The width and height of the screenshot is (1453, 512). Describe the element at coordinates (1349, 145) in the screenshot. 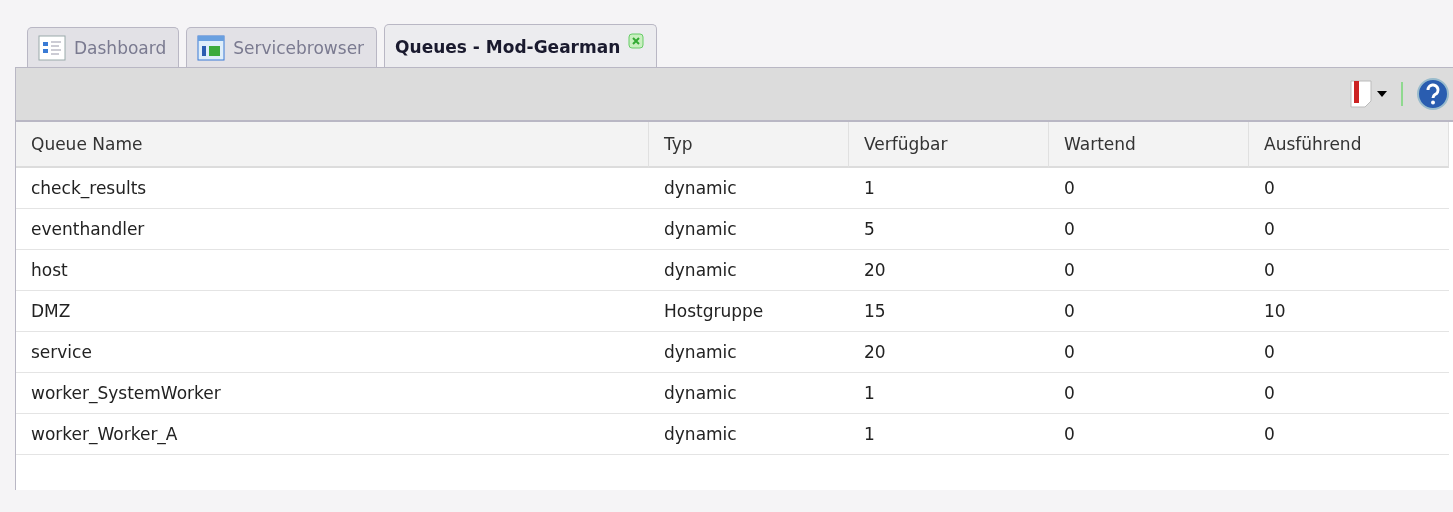

I see `column-header: Ausführend` at that location.